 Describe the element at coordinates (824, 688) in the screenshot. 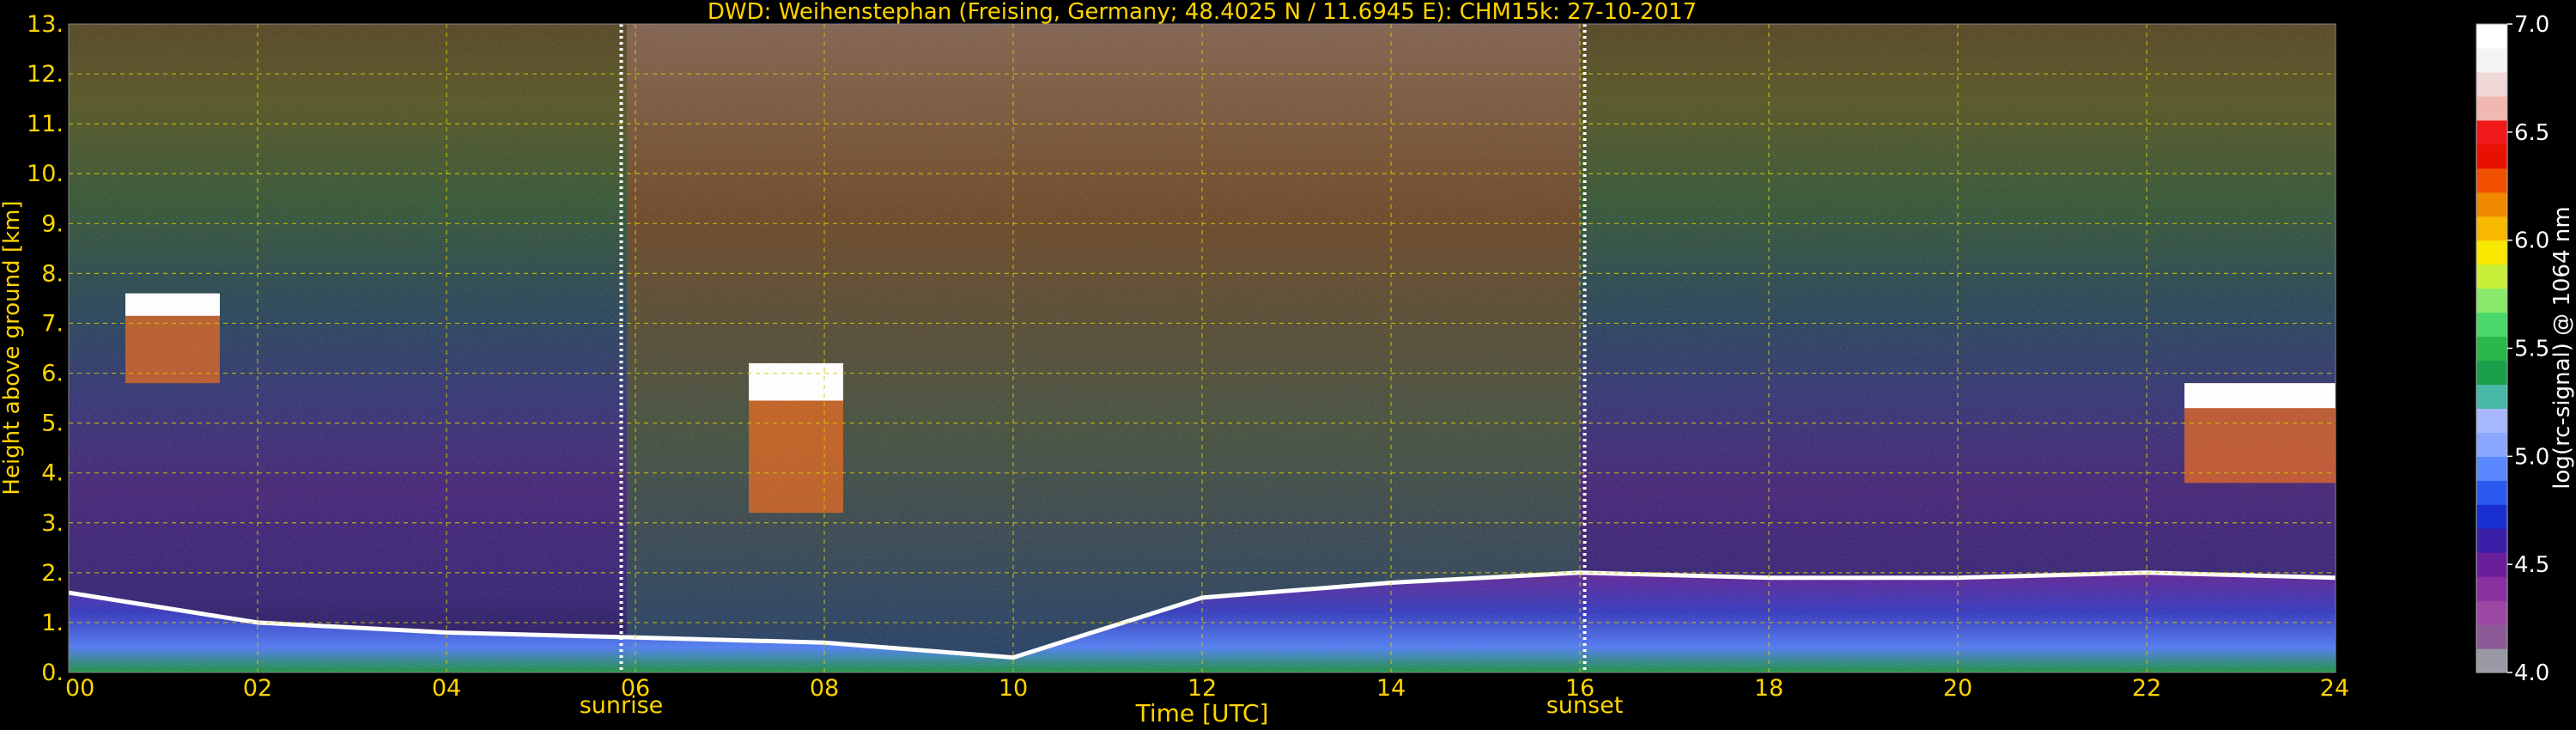

I see `x-tick-label: 08` at that location.